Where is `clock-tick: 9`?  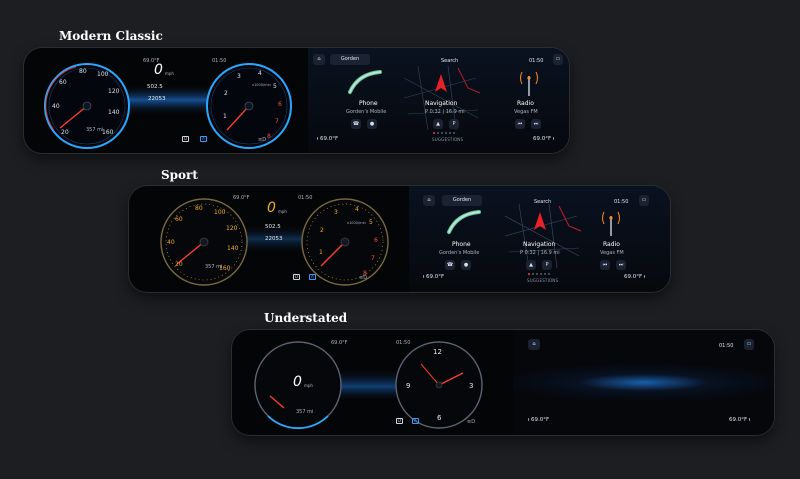
clock-tick: 9 is located at coordinates (408, 386).